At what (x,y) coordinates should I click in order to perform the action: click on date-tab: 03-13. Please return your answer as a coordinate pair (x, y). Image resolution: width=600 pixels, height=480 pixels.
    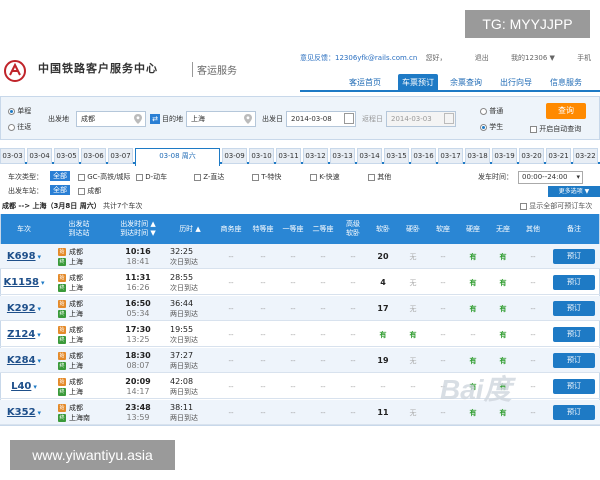
    Looking at the image, I should click on (342, 156).